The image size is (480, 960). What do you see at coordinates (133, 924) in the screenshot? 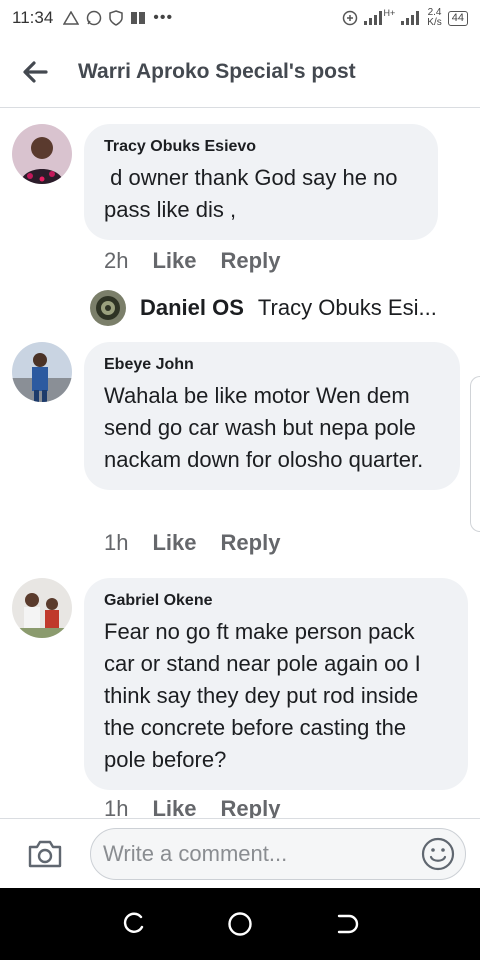
I see `recent-apps-icon` at bounding box center [133, 924].